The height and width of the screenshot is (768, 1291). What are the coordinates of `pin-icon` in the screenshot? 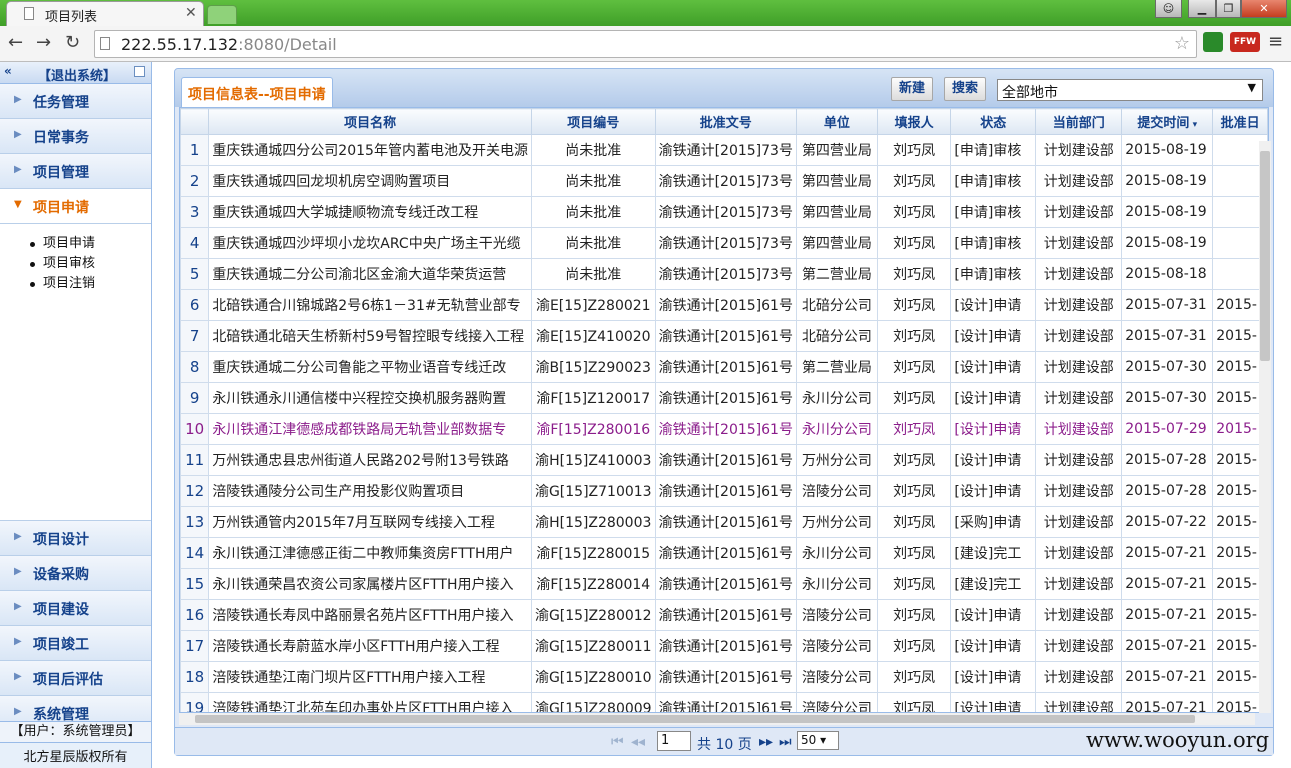 It's located at (139, 71).